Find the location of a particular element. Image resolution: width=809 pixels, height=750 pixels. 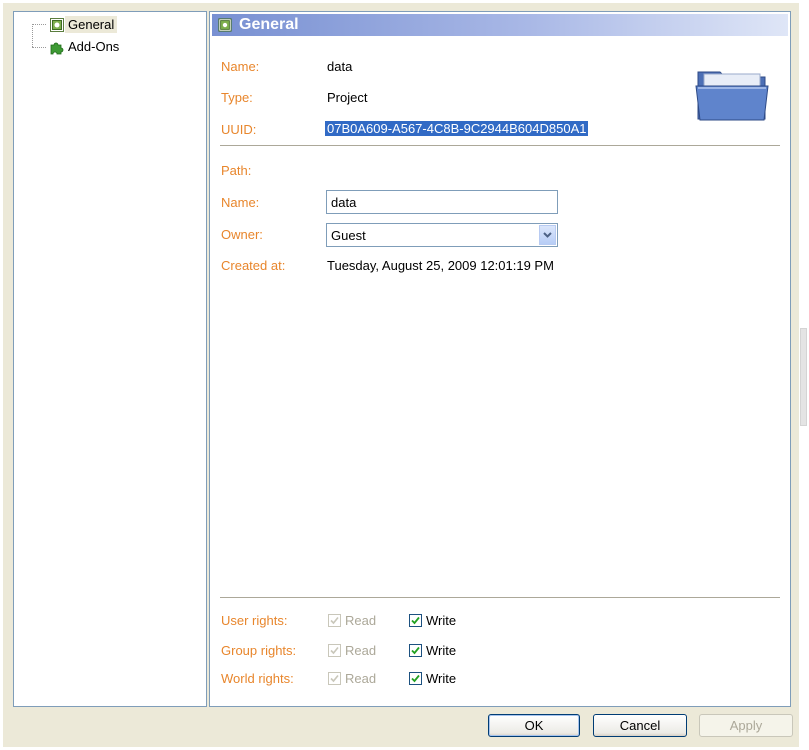

created-value: Tuesday, August 25, 2009 12:01:19 PM is located at coordinates (440, 265).